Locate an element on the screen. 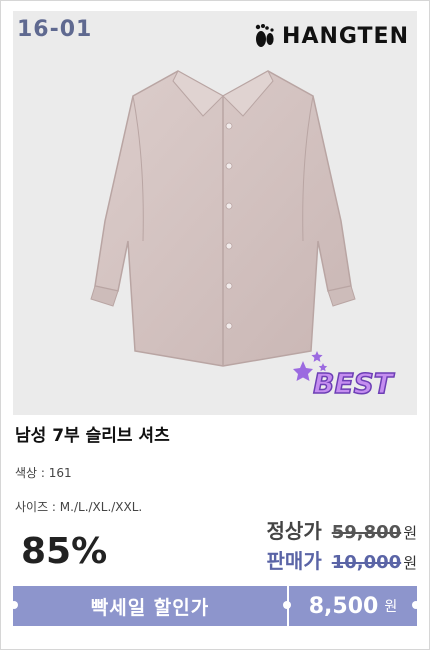  banner-notch-middle is located at coordinates (287, 605).